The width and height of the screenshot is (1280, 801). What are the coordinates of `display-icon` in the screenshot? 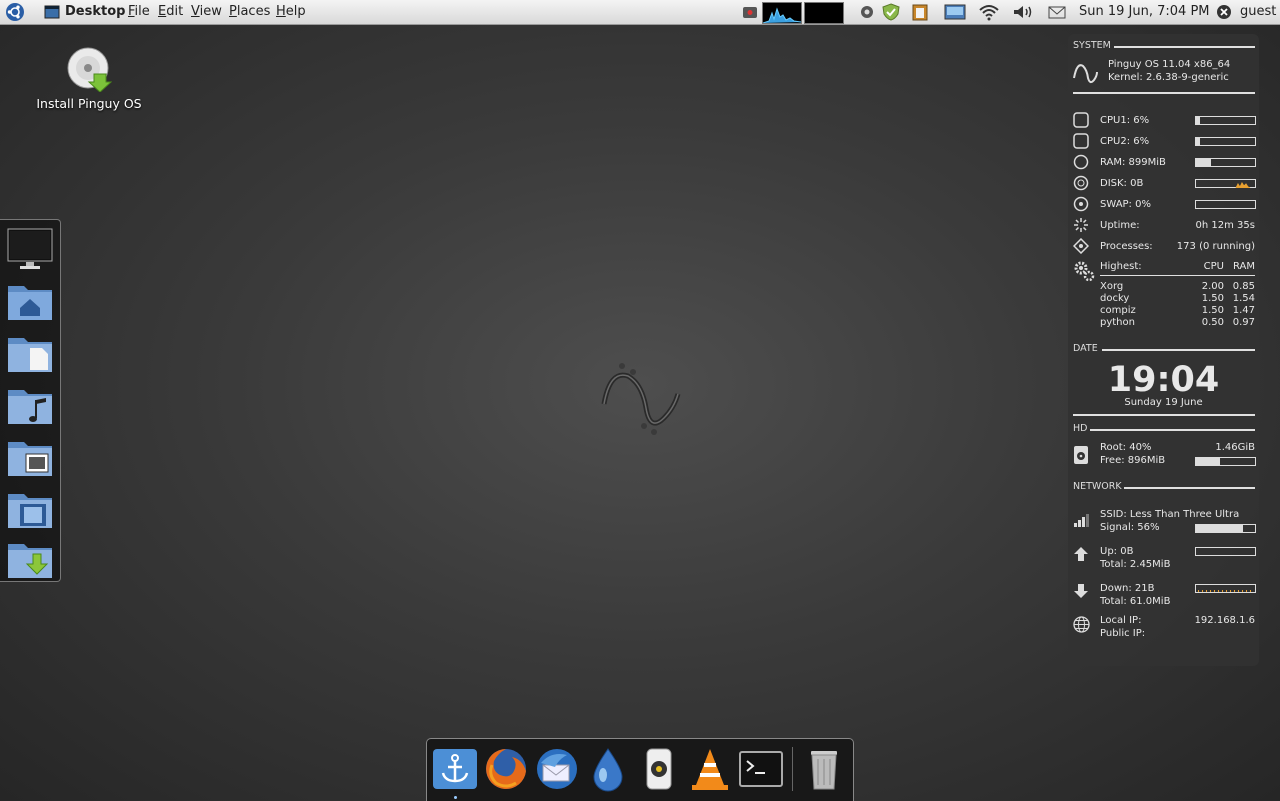 It's located at (955, 12).